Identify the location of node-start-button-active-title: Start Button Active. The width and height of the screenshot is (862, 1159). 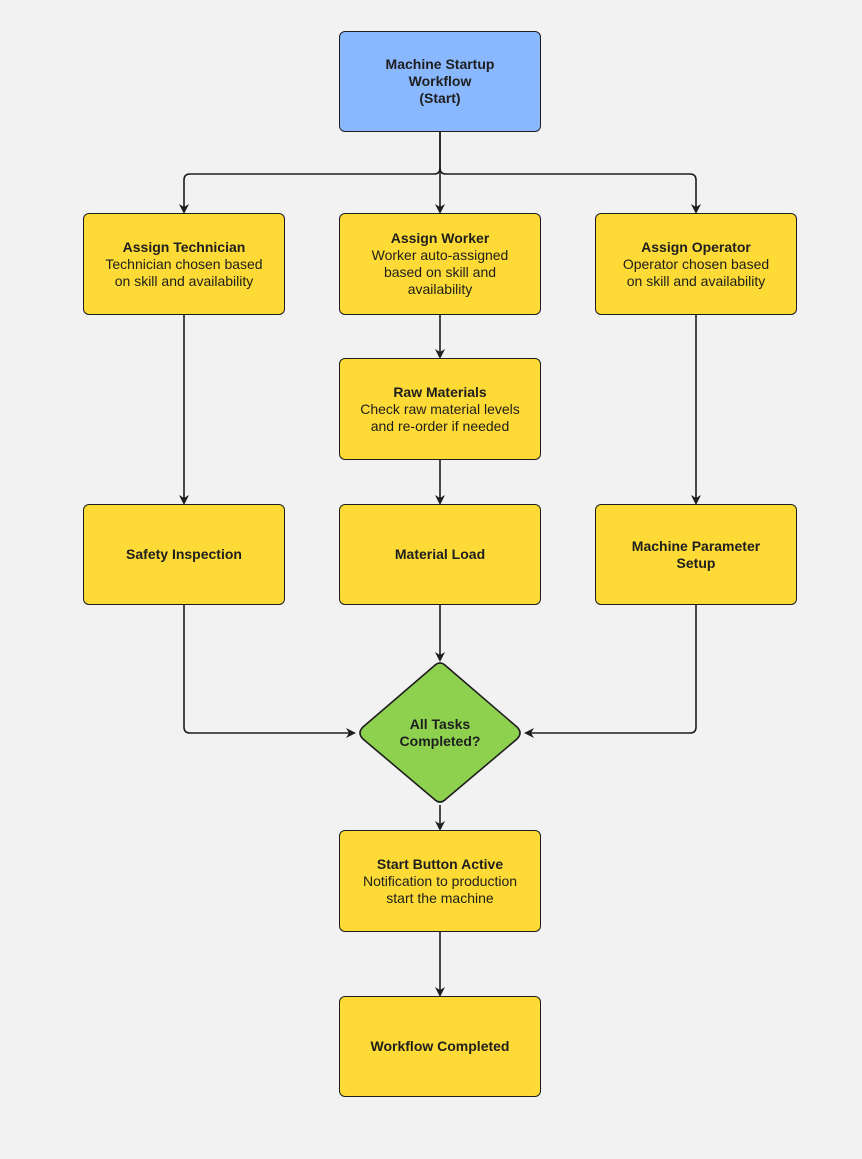
(440, 863).